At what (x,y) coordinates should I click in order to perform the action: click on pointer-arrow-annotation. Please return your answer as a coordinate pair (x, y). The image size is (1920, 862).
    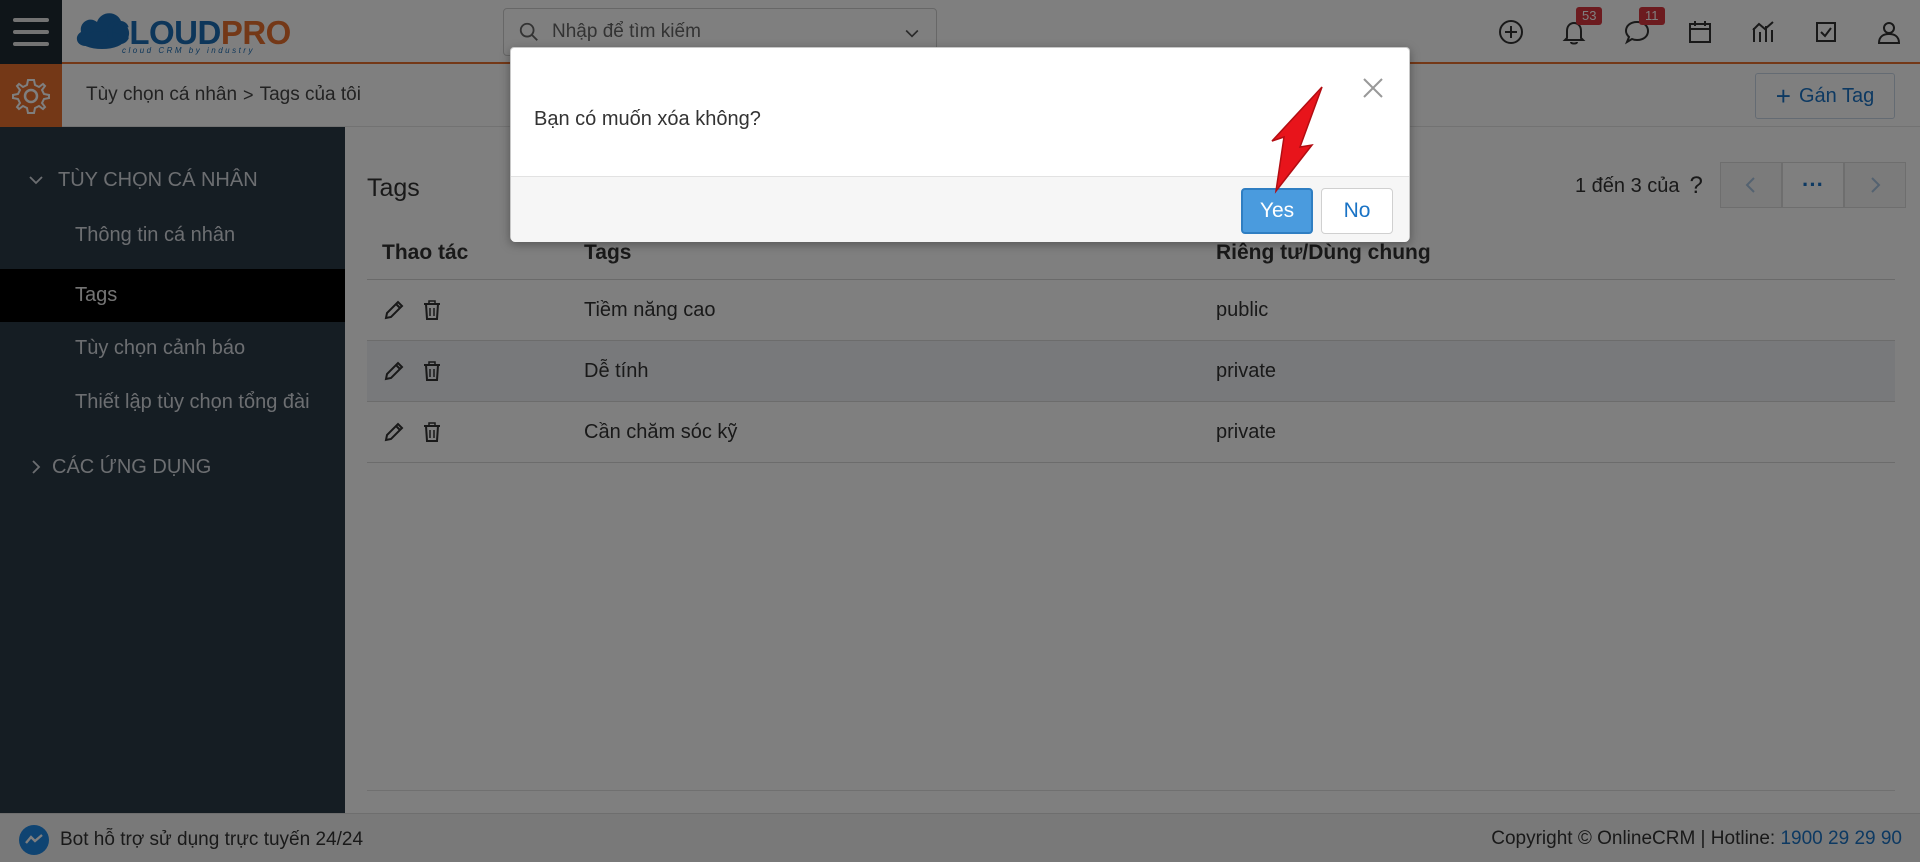
    Looking at the image, I should click on (1297, 140).